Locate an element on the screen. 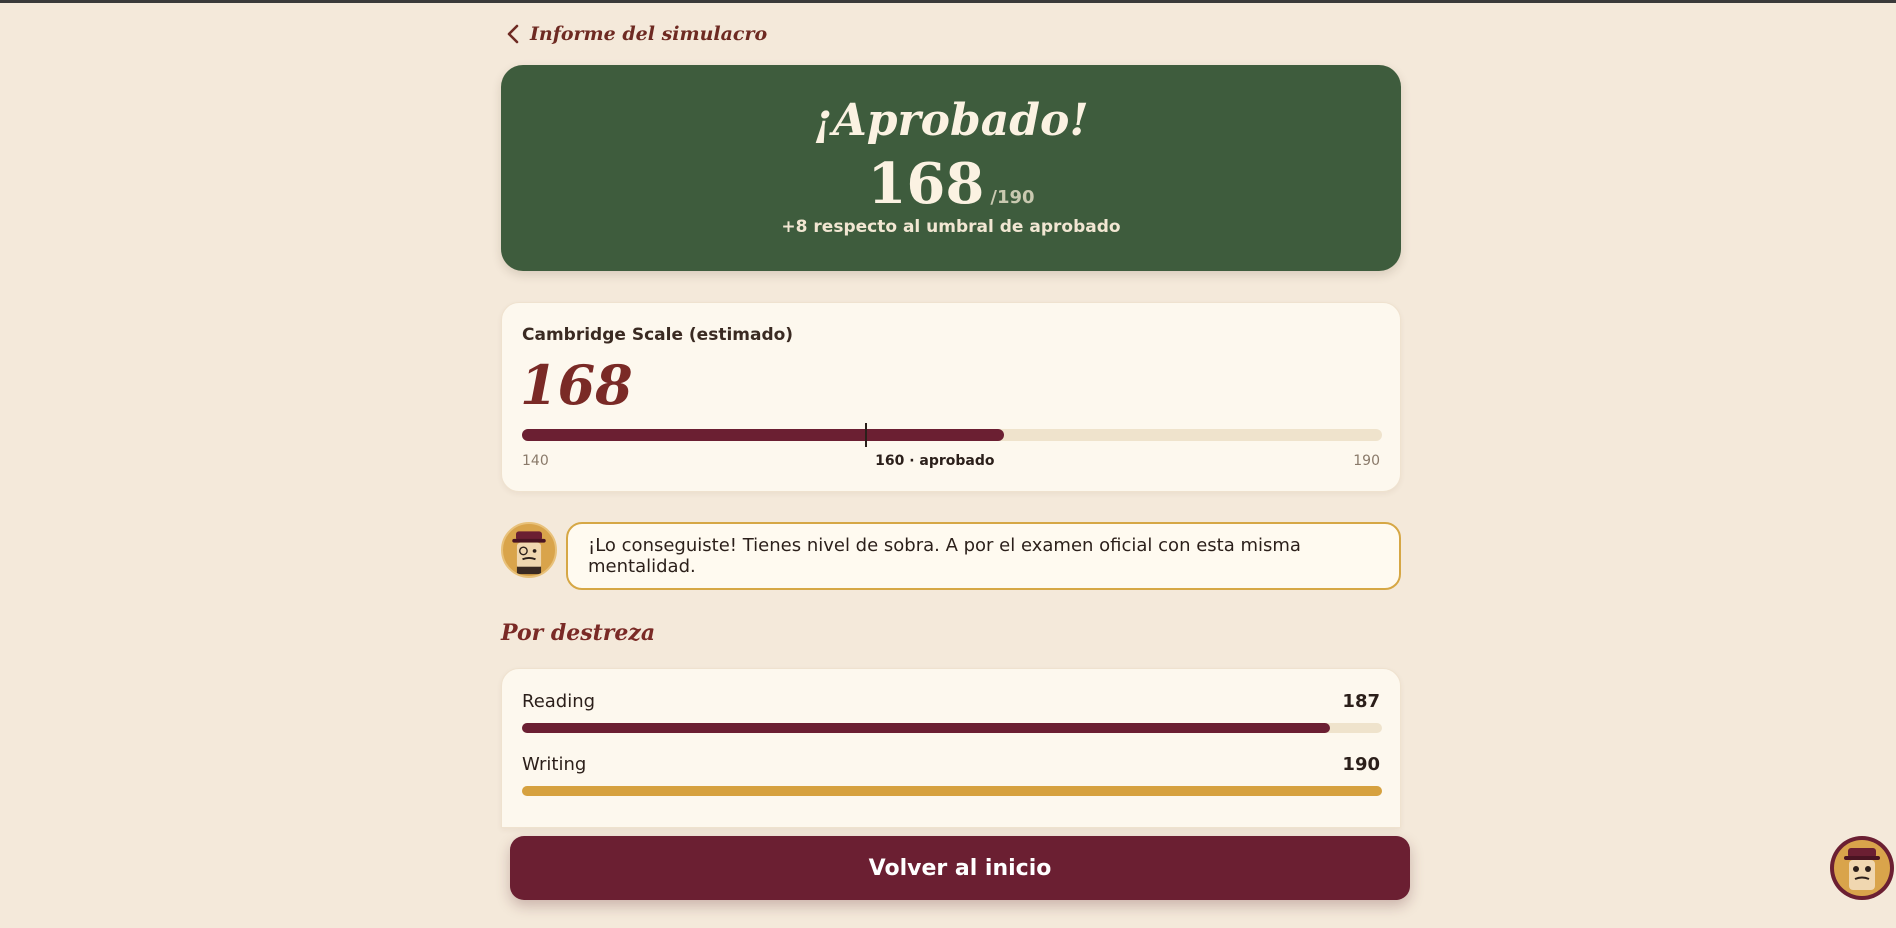 This screenshot has width=1896, height=928. result-score: 168 /190 is located at coordinates (951, 184).